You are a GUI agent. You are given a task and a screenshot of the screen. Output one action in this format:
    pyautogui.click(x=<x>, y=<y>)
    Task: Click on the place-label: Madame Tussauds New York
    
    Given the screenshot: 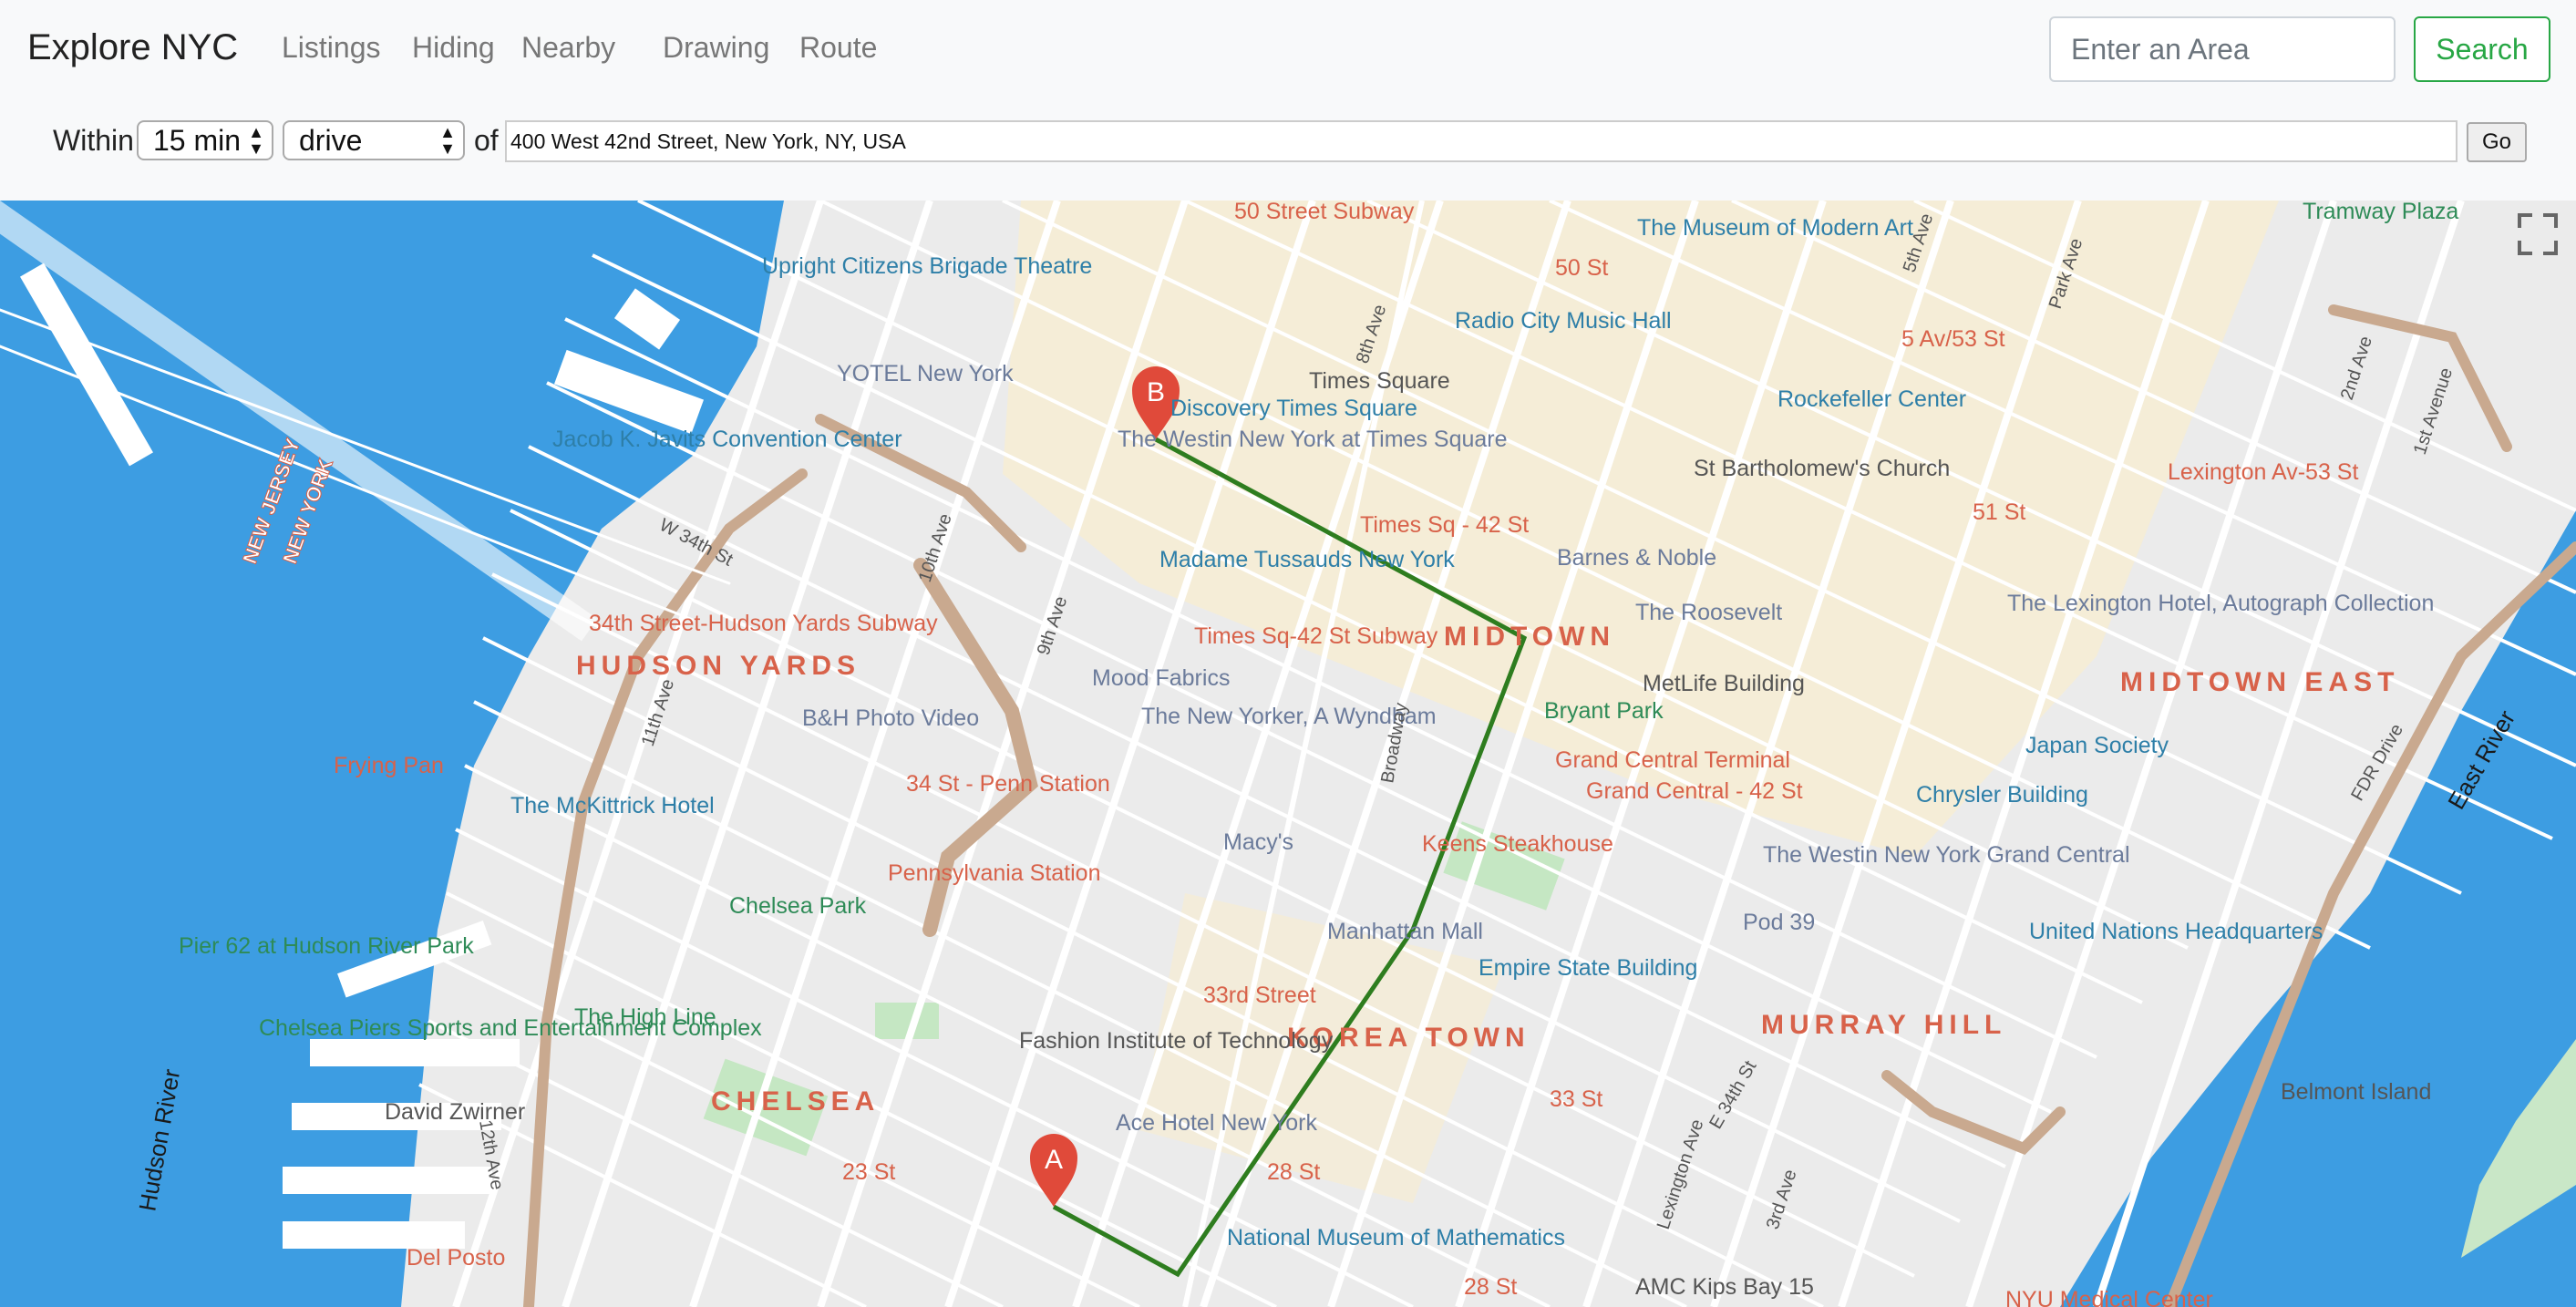 What is the action you would take?
    pyautogui.click(x=1307, y=560)
    